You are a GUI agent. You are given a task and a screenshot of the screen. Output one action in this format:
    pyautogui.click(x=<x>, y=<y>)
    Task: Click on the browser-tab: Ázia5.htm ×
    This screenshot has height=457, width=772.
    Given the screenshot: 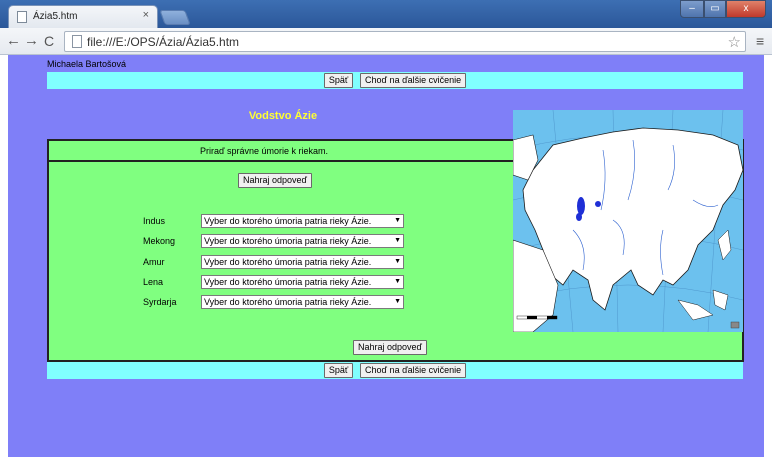 What is the action you would take?
    pyautogui.click(x=83, y=16)
    